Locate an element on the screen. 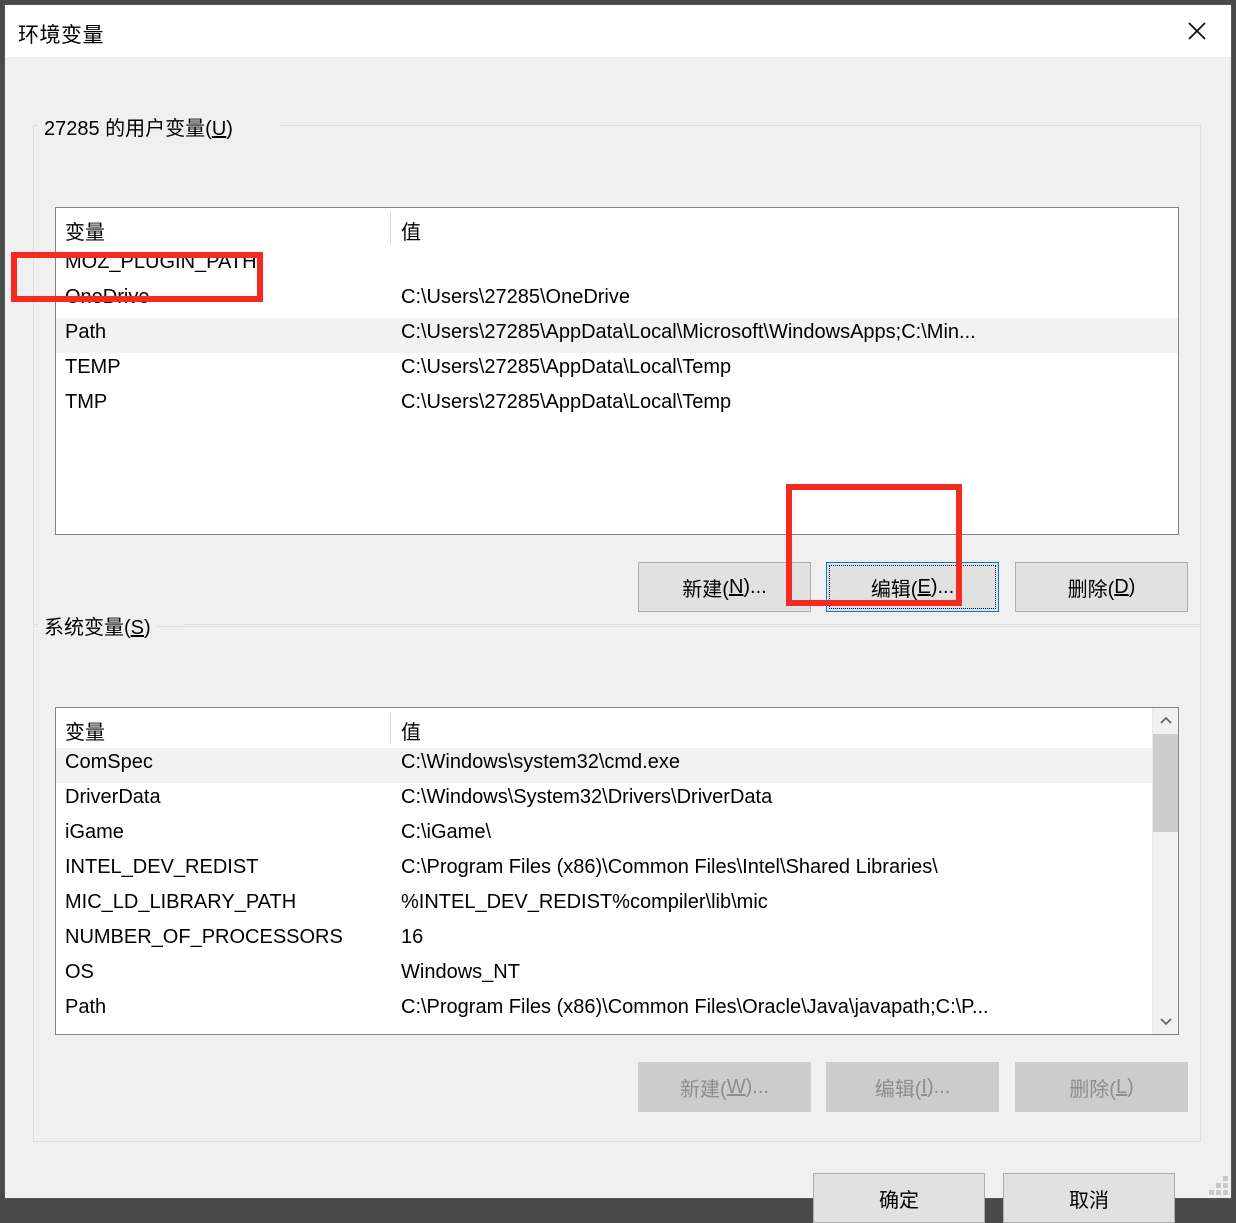  chevron-up-icon is located at coordinates (1165, 721).